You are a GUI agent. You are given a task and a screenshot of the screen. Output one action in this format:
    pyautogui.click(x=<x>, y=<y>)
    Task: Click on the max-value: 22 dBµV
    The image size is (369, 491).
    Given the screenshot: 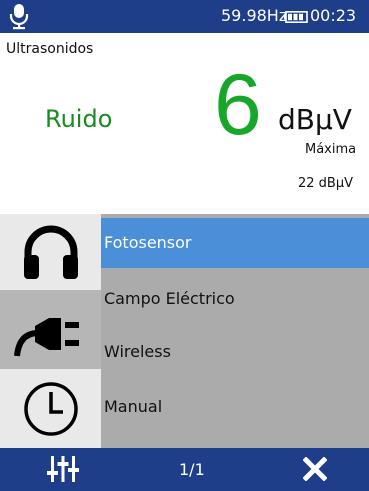 What is the action you would take?
    pyautogui.click(x=326, y=183)
    